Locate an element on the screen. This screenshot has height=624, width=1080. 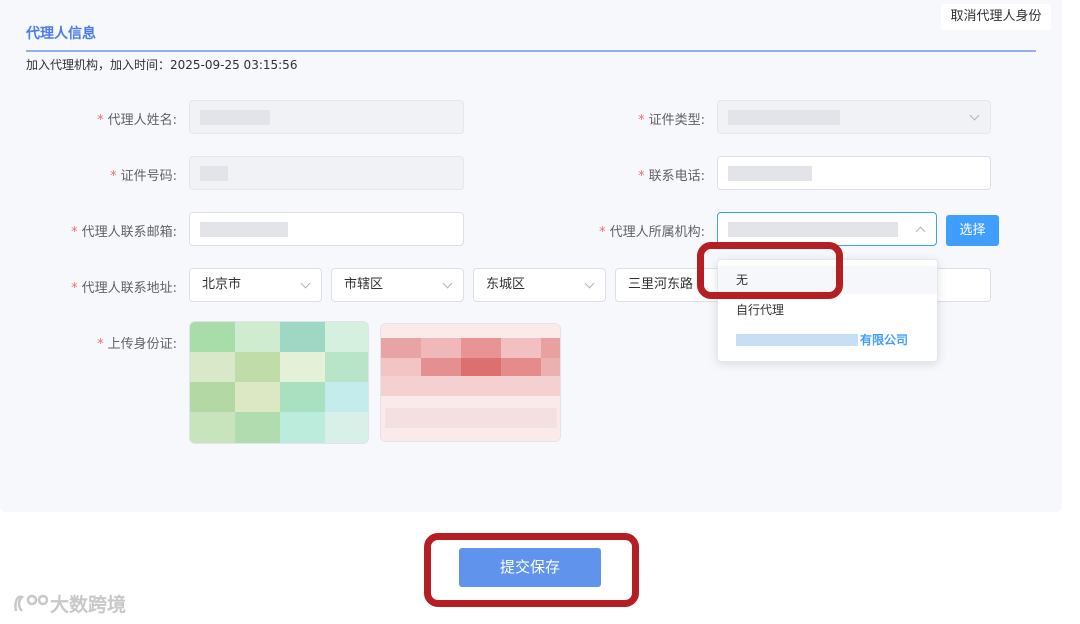
id-number-label: * 证件号码: is located at coordinates (143, 176).